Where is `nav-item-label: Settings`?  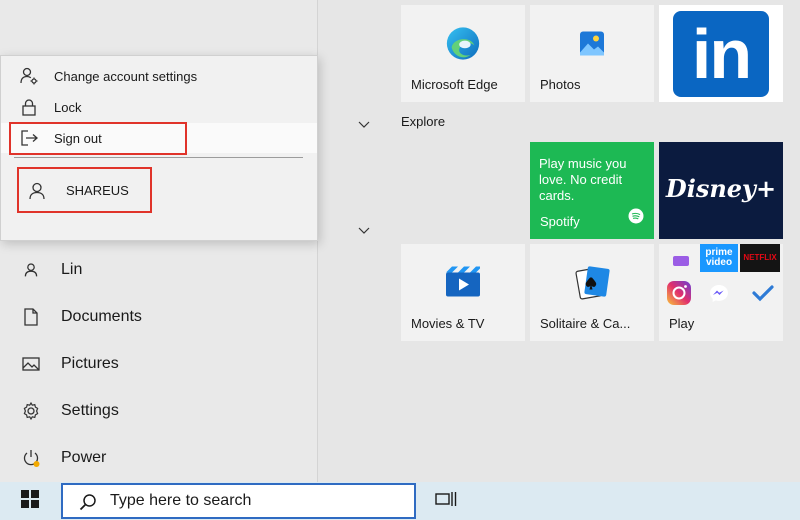
nav-item-label: Settings is located at coordinates (90, 410).